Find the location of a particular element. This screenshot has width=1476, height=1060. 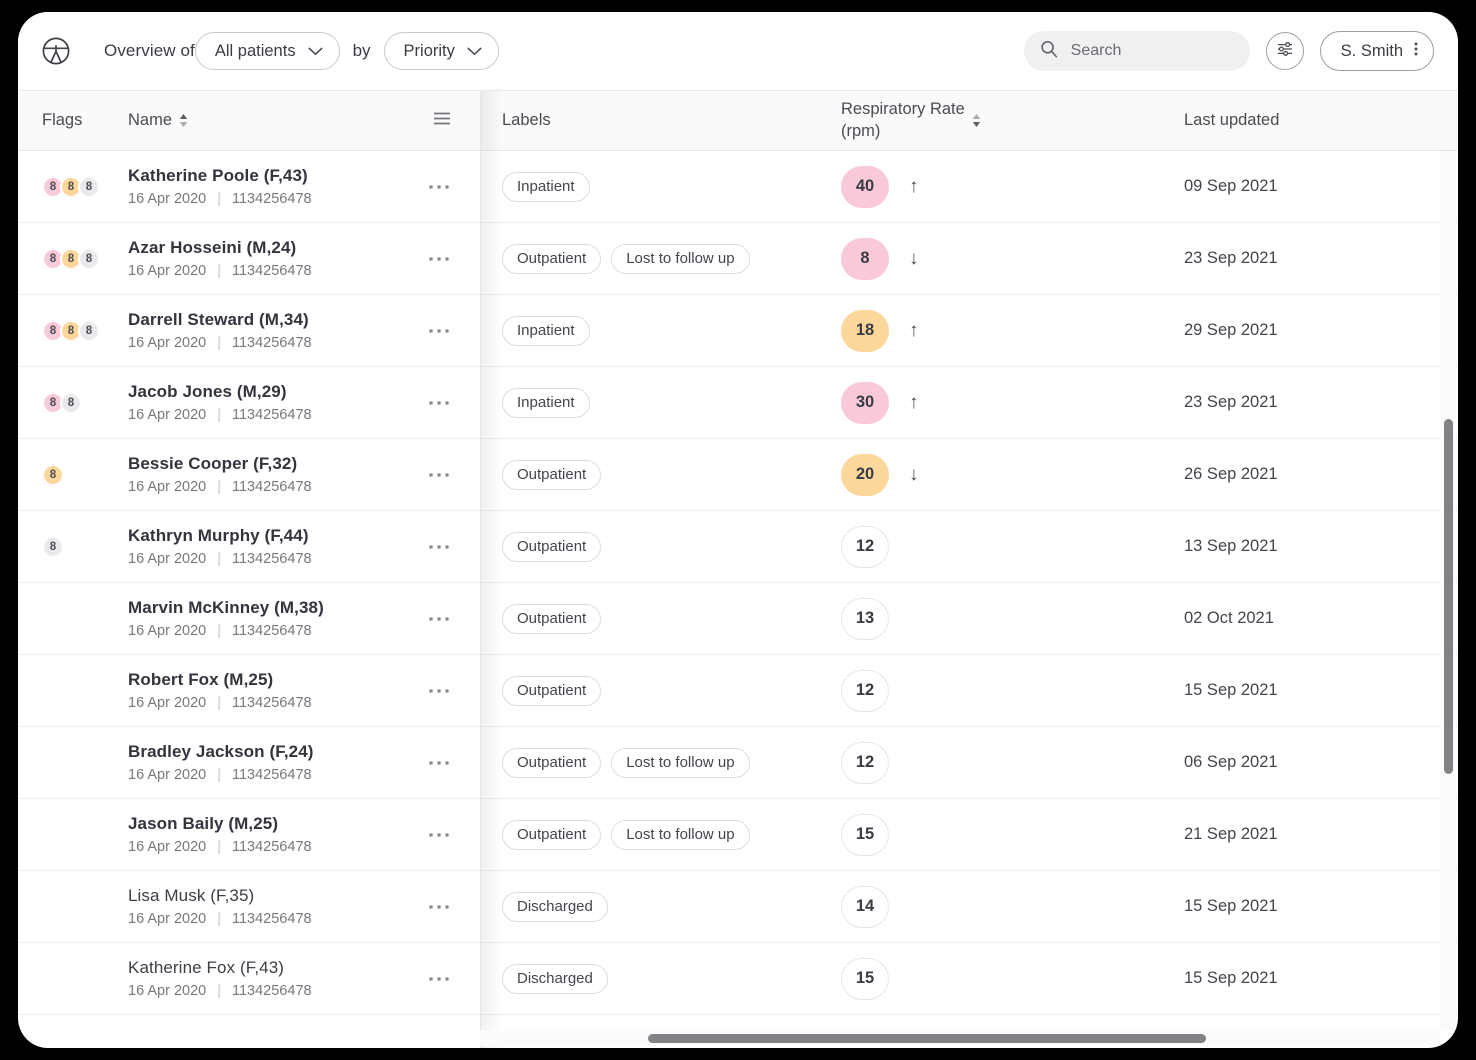

user-account-chip: S. Smith is located at coordinates (1376, 51).